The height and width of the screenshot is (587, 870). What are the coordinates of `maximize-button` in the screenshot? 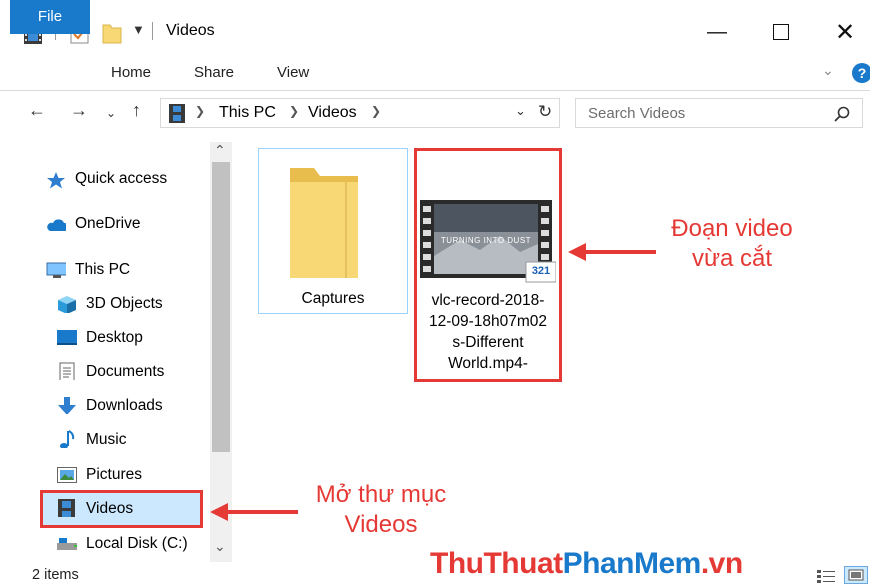 It's located at (781, 32).